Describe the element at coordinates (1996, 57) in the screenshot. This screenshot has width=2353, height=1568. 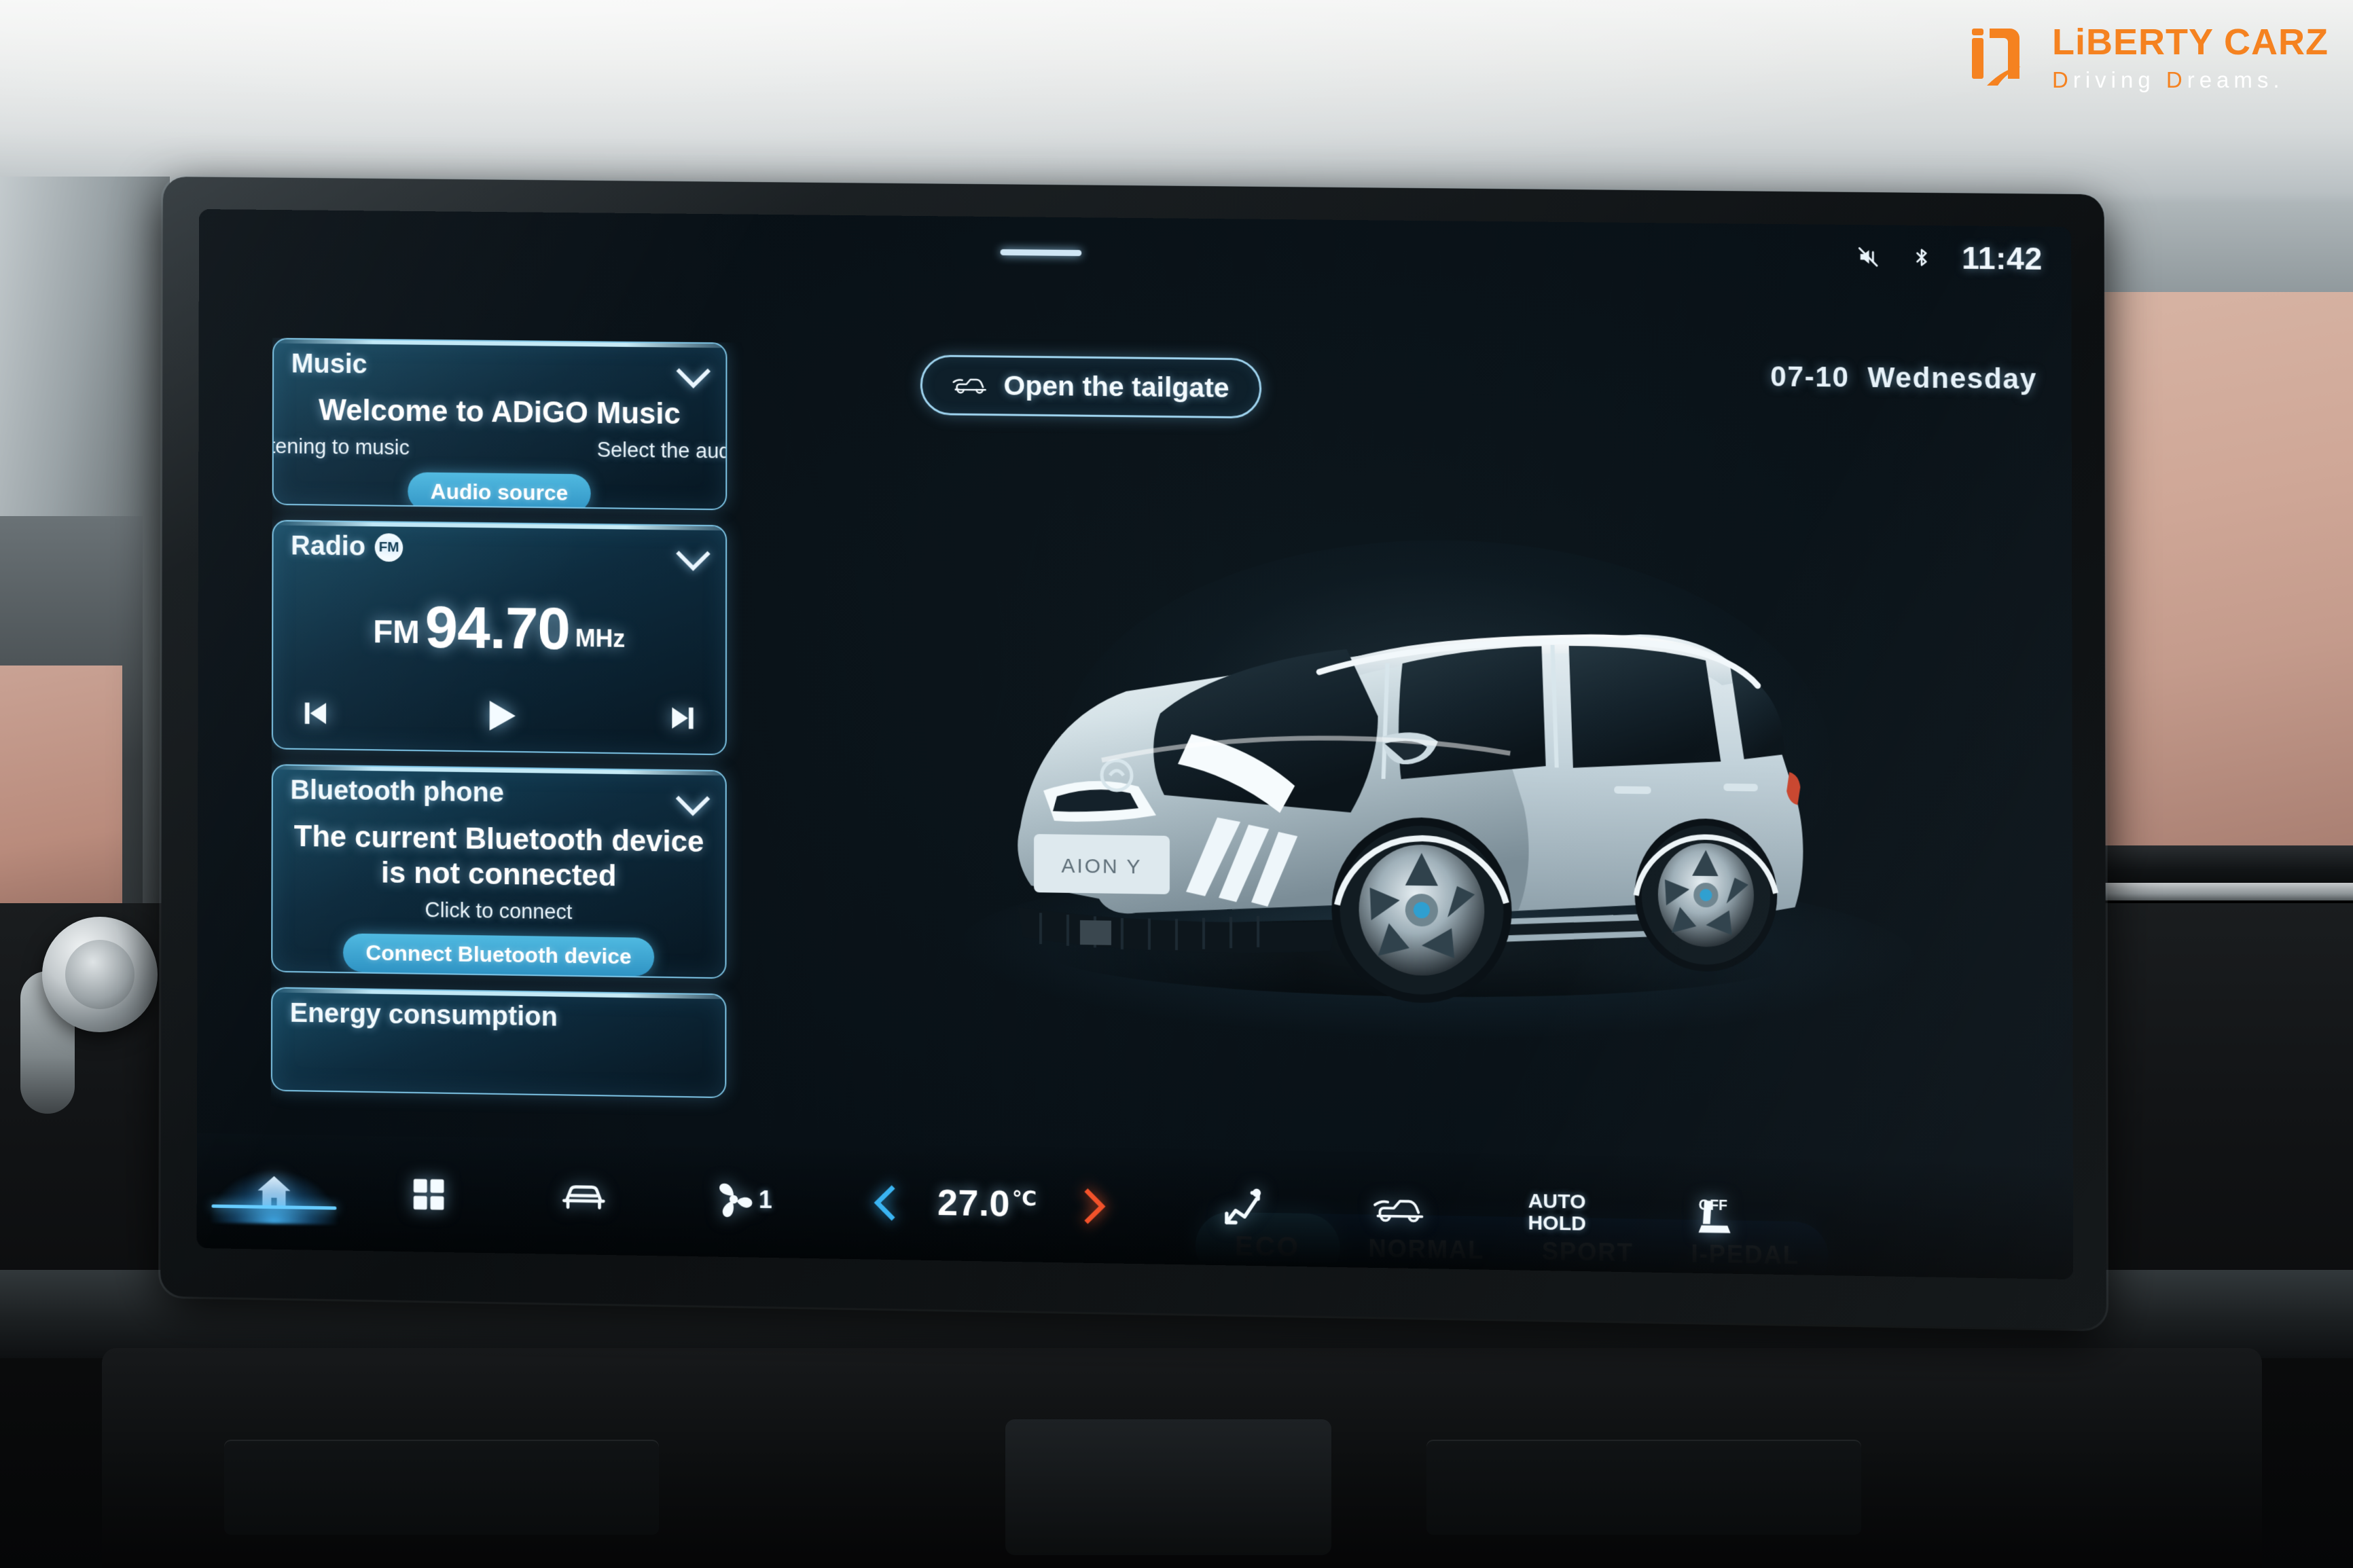
I see `liberty-carz-logo-icon` at that location.